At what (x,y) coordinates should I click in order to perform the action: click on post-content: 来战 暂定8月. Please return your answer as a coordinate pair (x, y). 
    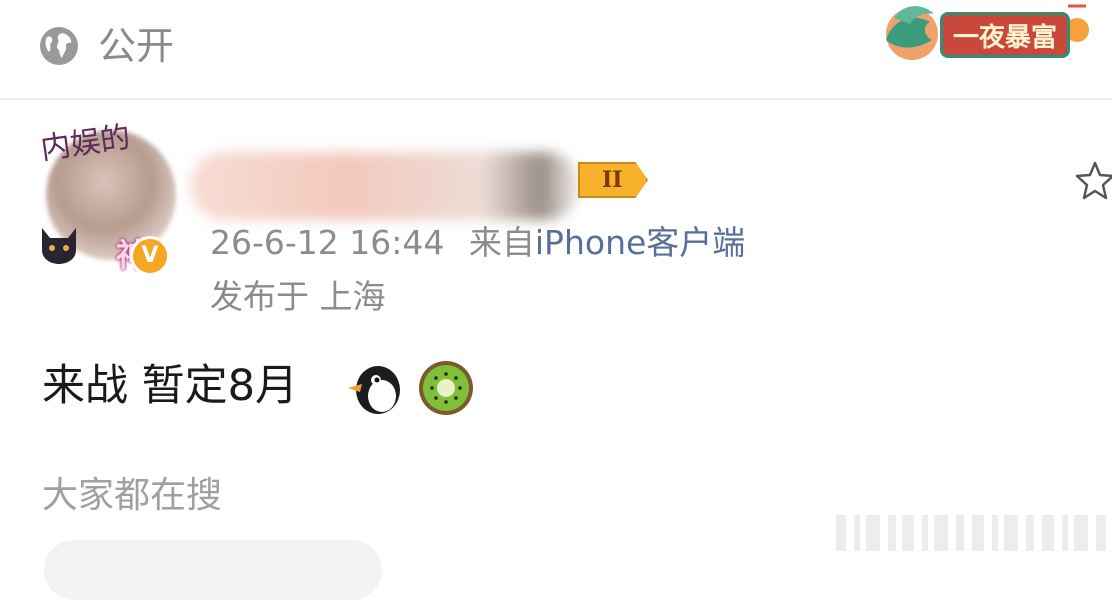
    Looking at the image, I should click on (170, 386).